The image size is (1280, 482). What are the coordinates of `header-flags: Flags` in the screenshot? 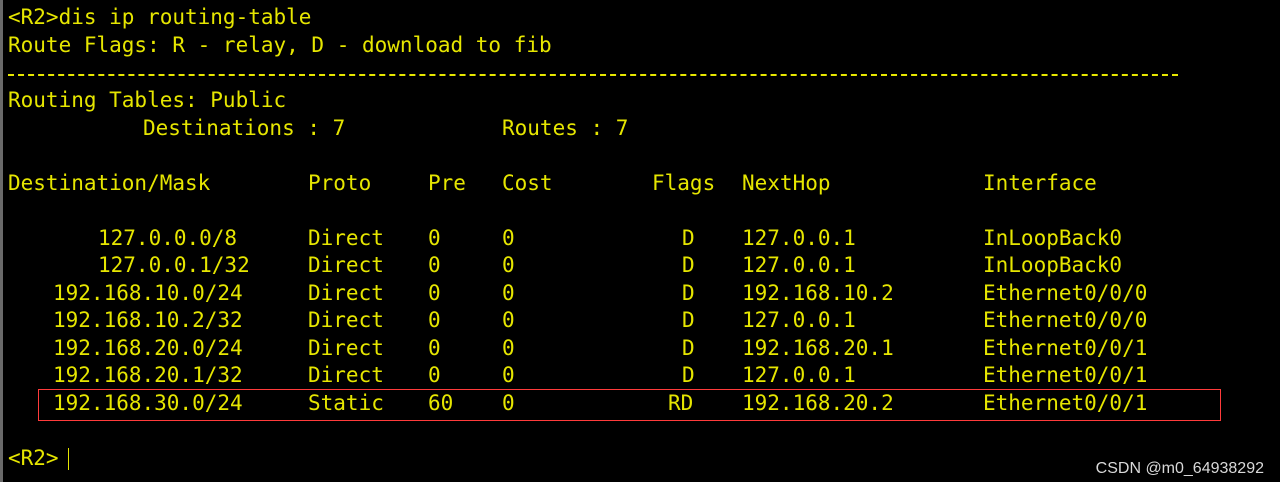 It's located at (684, 183).